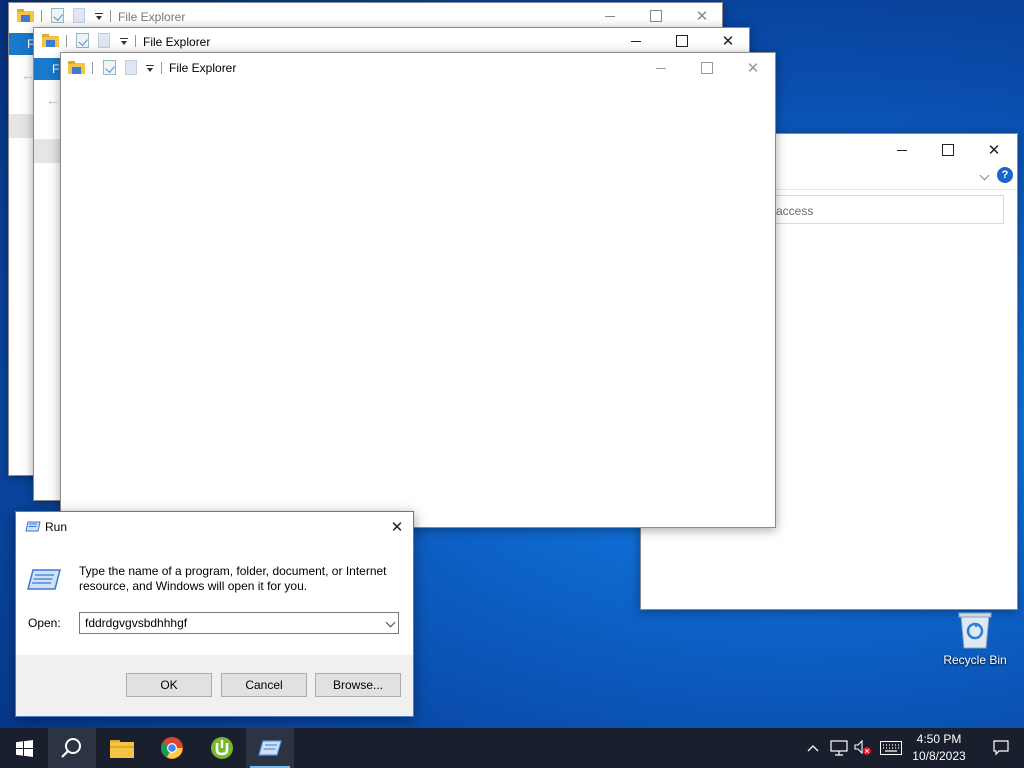 The image size is (1024, 768). I want to click on open-input: fddrdgvgvsbdhhhgf, so click(136, 623).